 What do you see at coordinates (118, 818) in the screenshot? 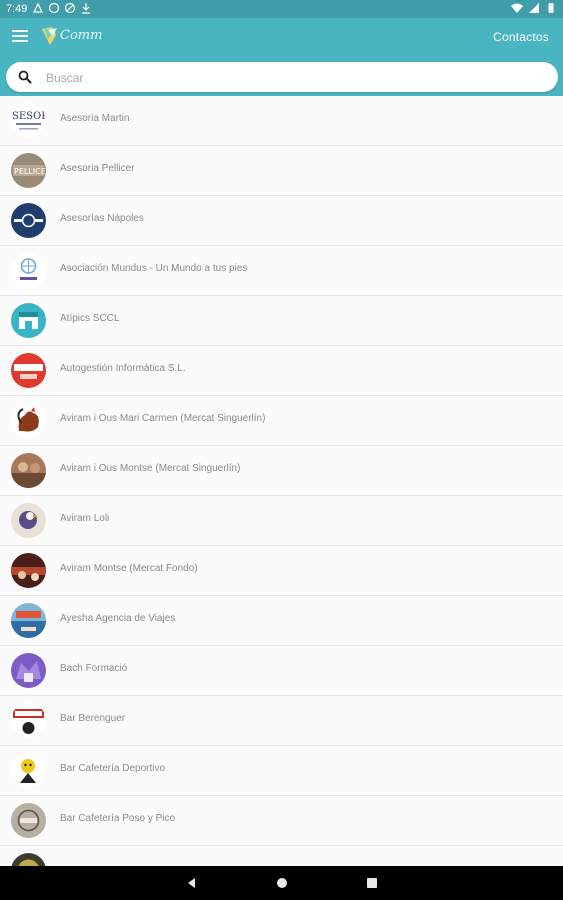
I see `contact-name: Bar Cafetería Poso y Pico` at bounding box center [118, 818].